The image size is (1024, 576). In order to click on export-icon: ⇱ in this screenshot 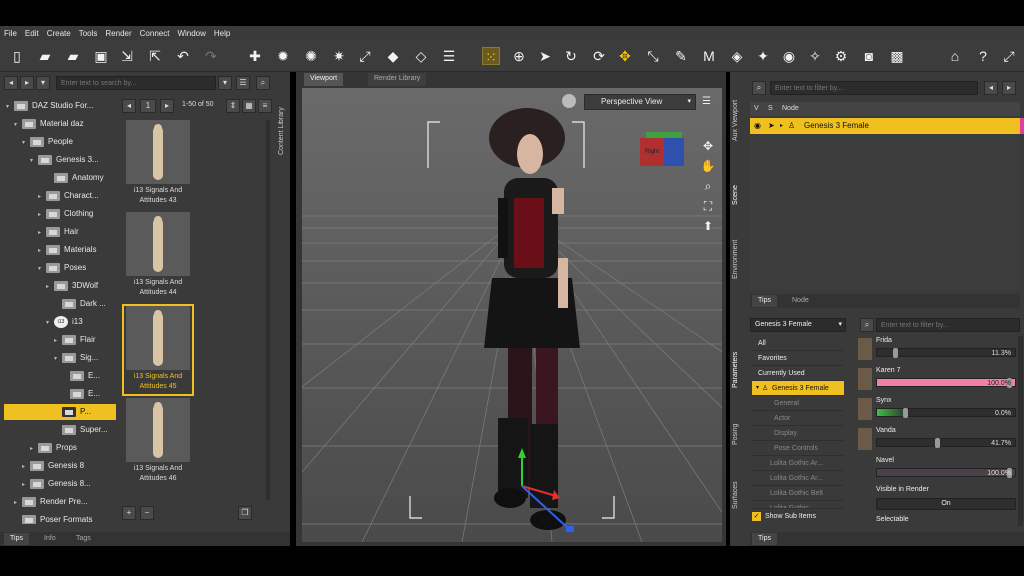, I will do `click(155, 56)`.